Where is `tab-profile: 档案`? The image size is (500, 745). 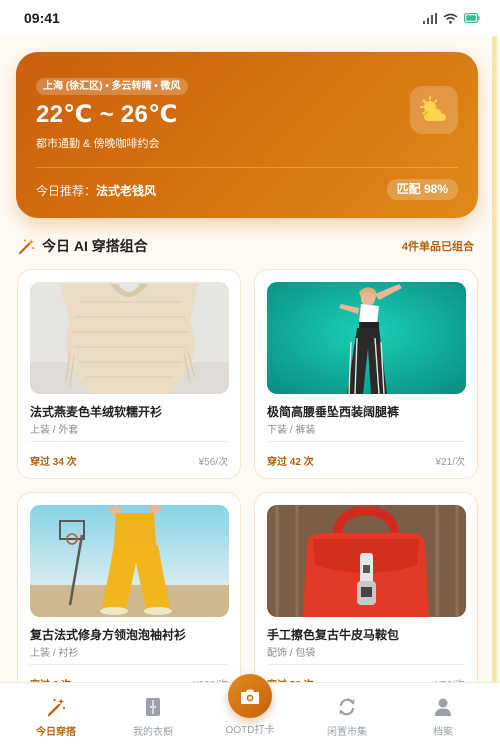
tab-profile: 档案 is located at coordinates (443, 714).